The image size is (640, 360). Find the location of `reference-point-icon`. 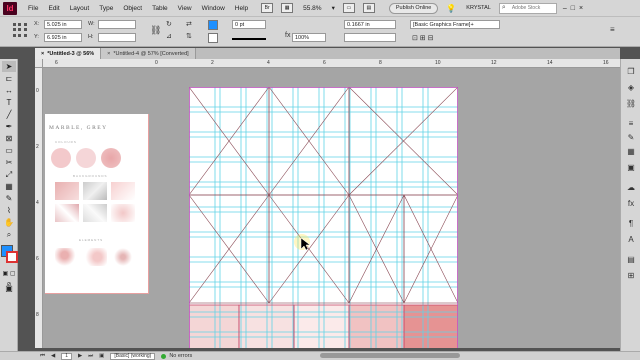

reference-point-icon is located at coordinates (20, 30).